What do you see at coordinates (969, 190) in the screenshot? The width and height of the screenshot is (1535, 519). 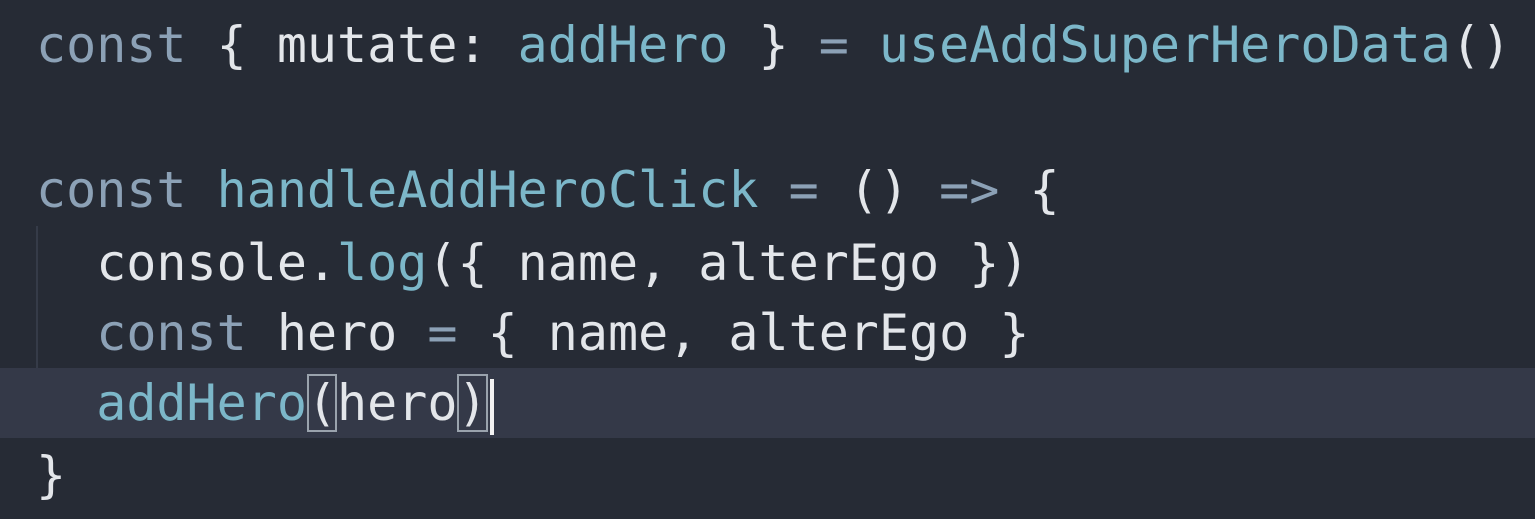 I see `code-token: =>` at bounding box center [969, 190].